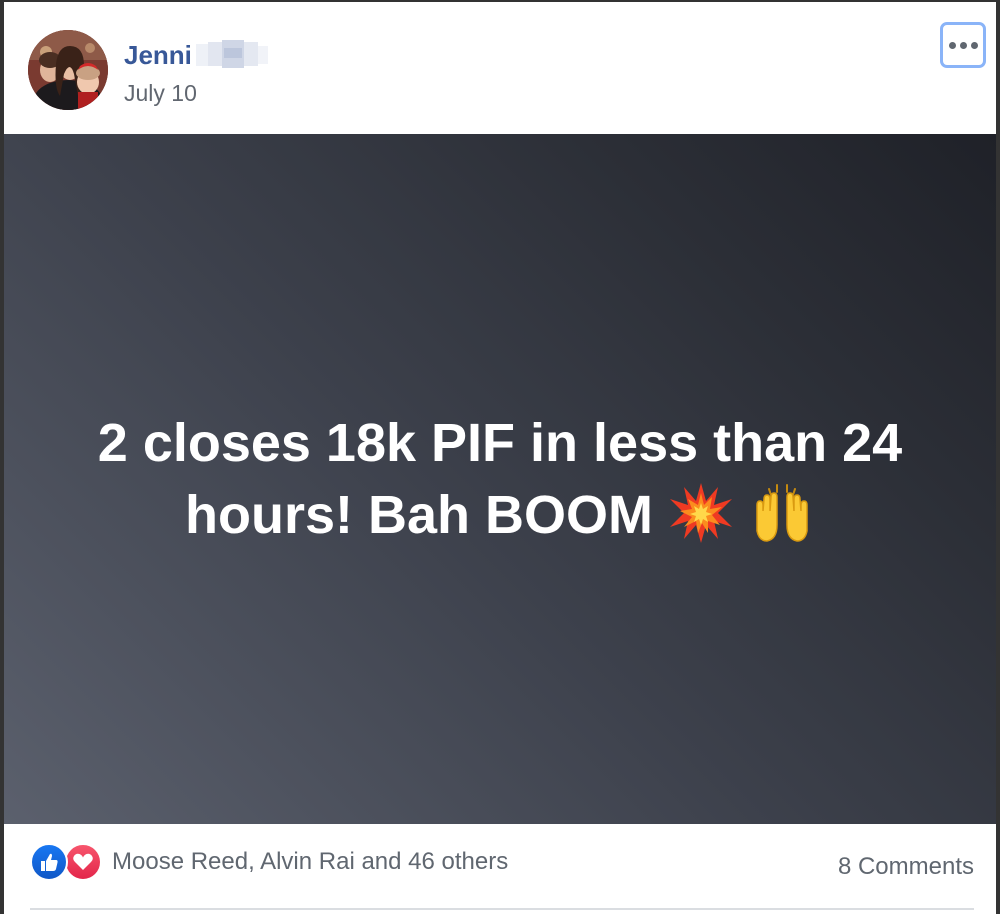 The width and height of the screenshot is (1000, 916). What do you see at coordinates (158, 55) in the screenshot?
I see `author-name-link: Jenni` at bounding box center [158, 55].